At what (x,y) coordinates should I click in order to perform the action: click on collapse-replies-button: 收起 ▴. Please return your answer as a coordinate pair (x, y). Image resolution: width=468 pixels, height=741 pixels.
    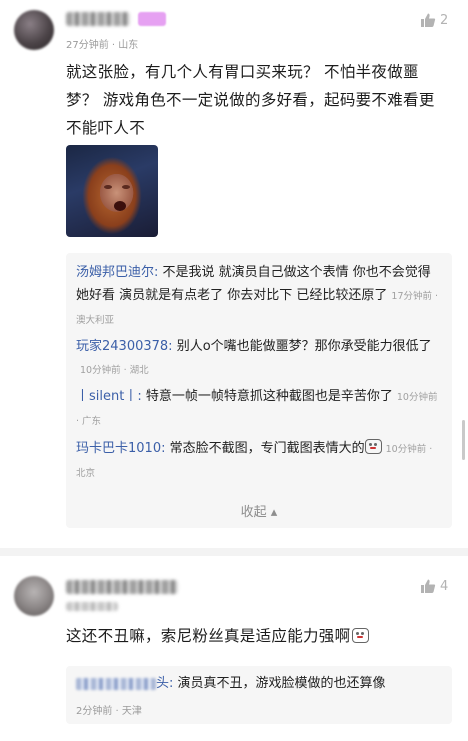
    Looking at the image, I should click on (259, 510).